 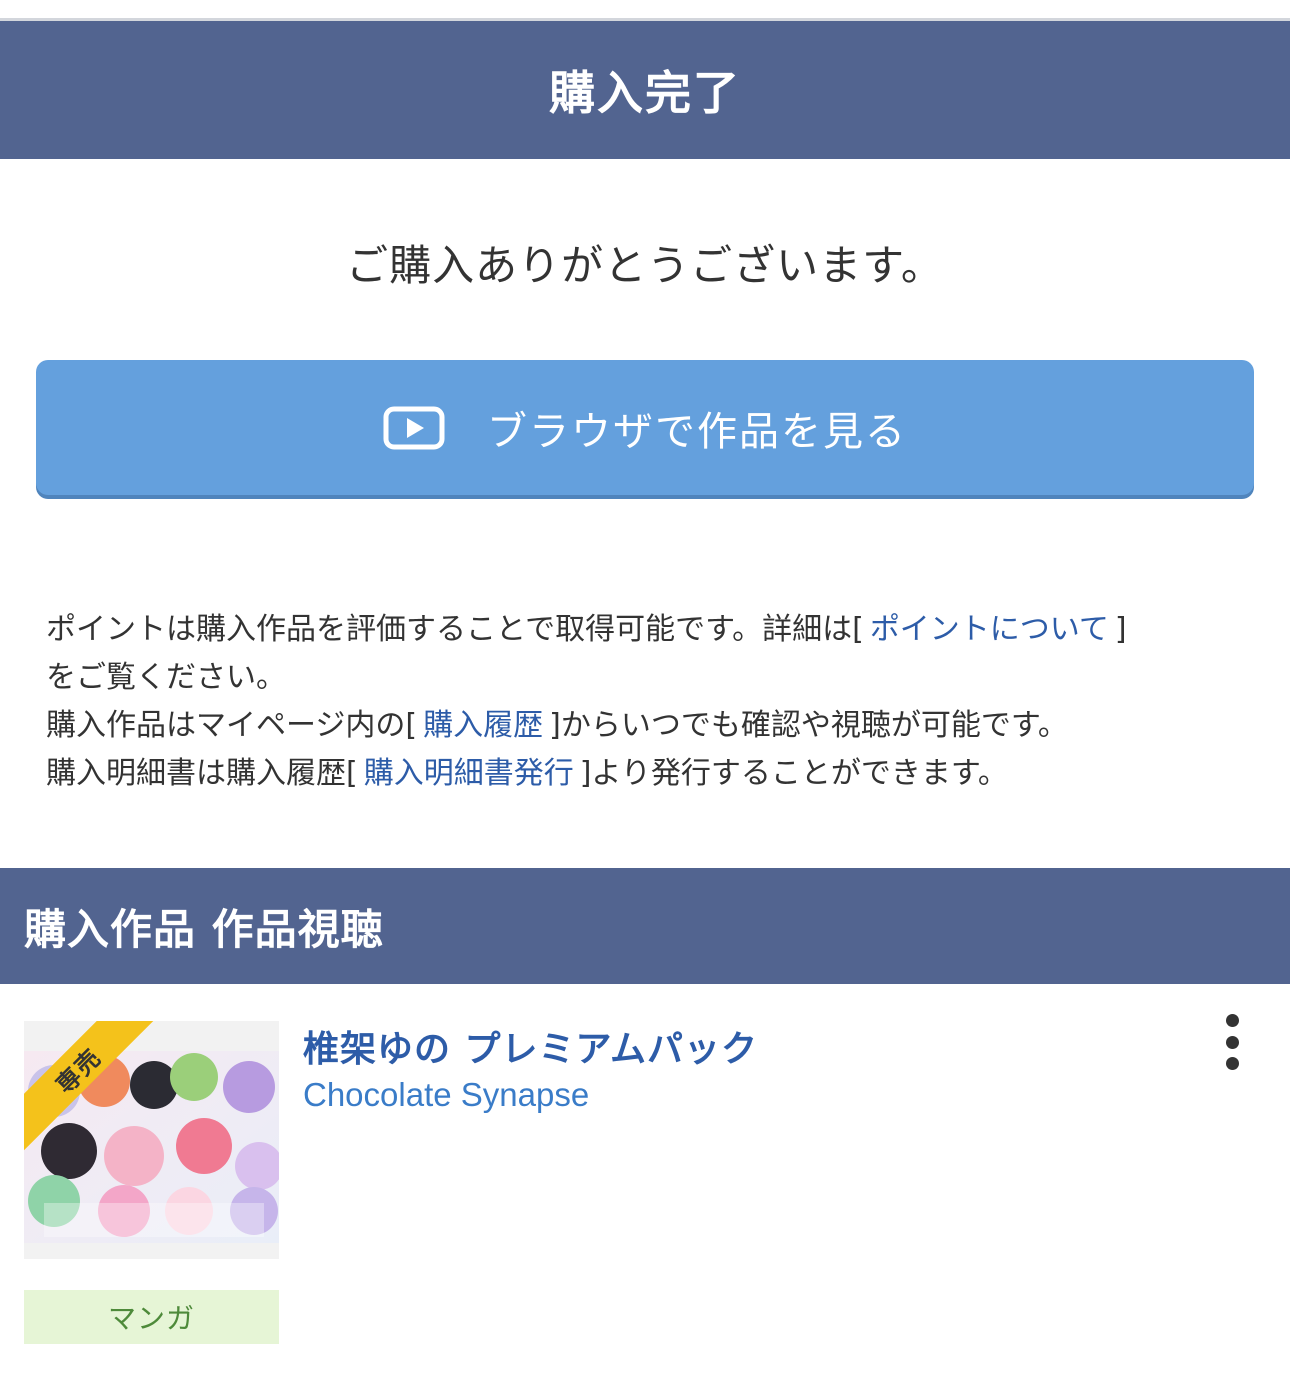 I want to click on view-in-browser-button: ブラウザで作品を見る, so click(x=645, y=427).